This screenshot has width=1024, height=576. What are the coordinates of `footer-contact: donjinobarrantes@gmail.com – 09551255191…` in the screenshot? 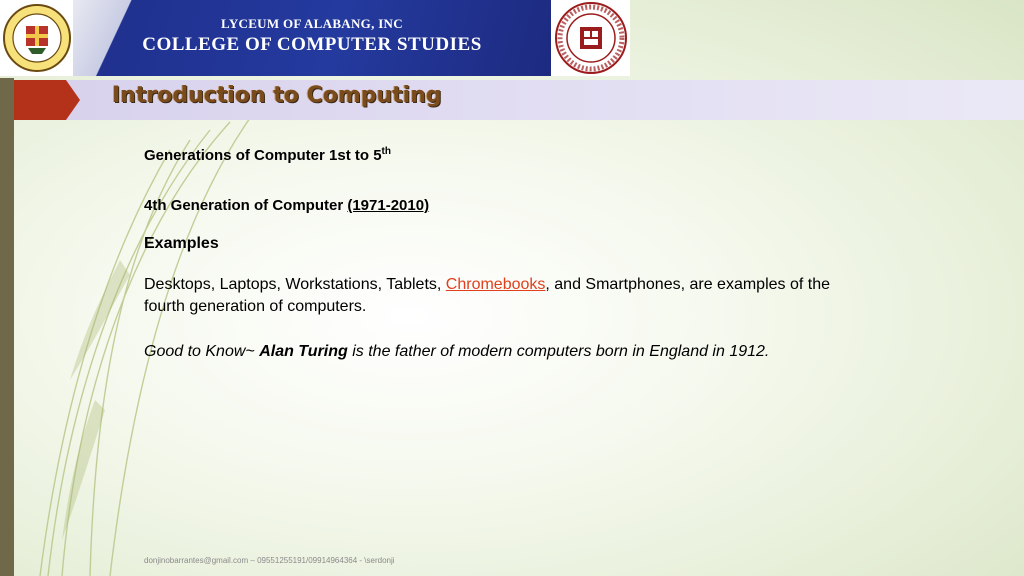 It's located at (269, 560).